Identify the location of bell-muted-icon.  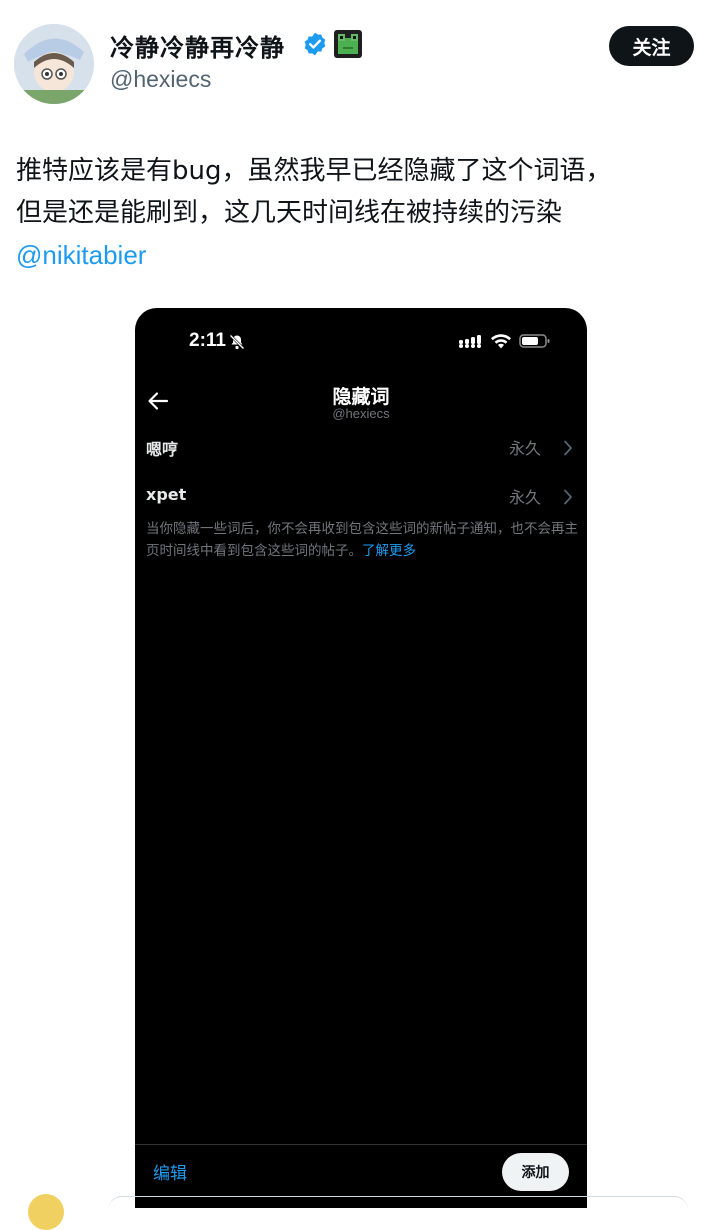
(237, 342).